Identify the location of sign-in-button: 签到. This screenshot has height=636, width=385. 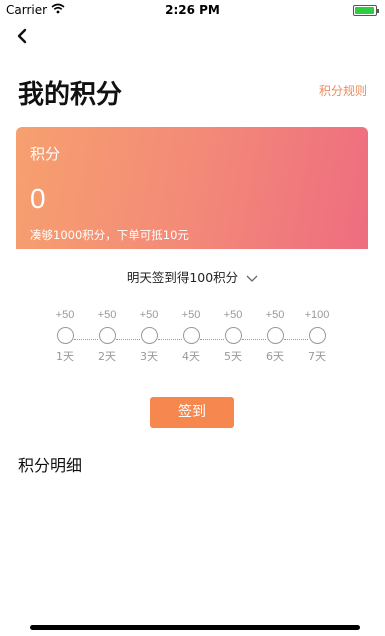
(192, 412).